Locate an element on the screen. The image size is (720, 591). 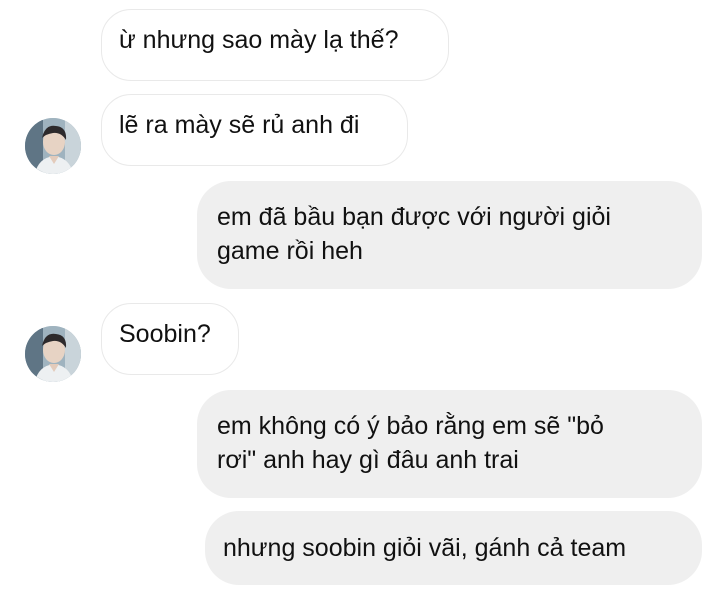
message-bubble: ừ nhưng sao mày lạ thế? is located at coordinates (275, 45).